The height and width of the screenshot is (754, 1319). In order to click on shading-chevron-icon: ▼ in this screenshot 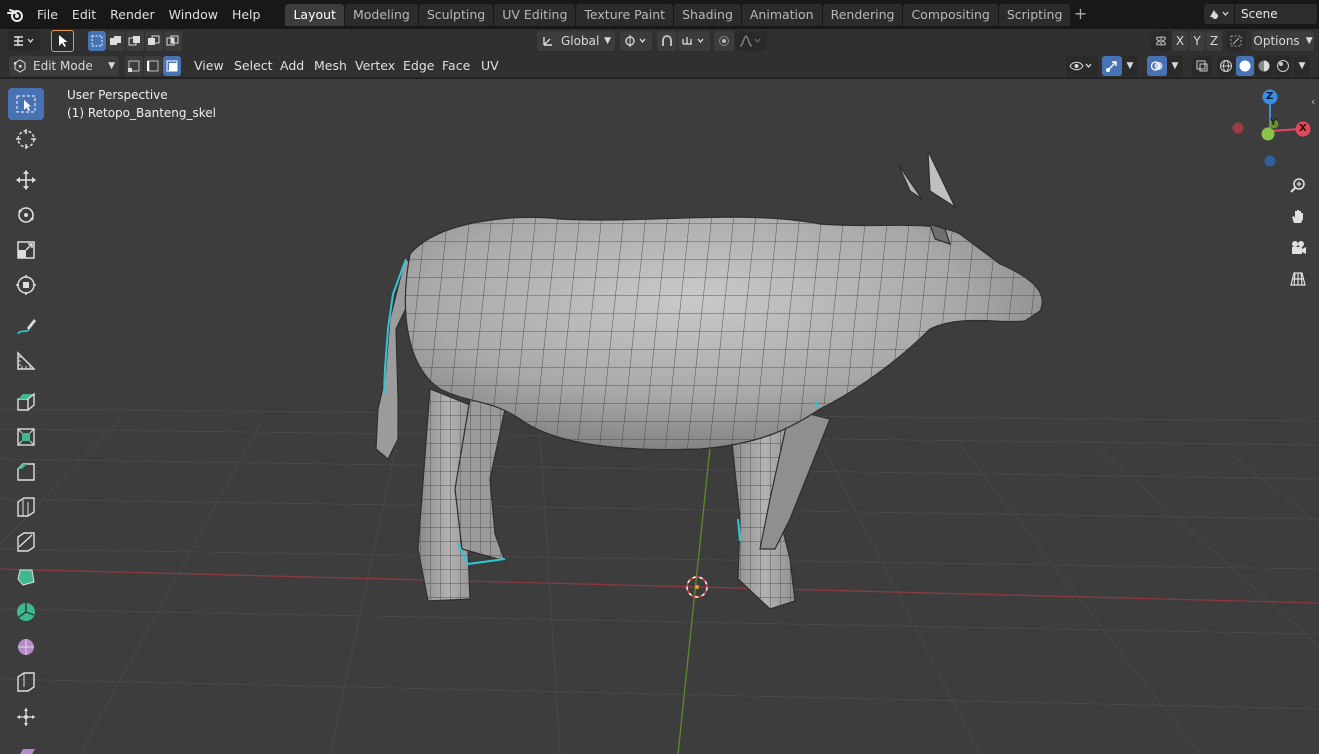, I will do `click(1302, 66)`.